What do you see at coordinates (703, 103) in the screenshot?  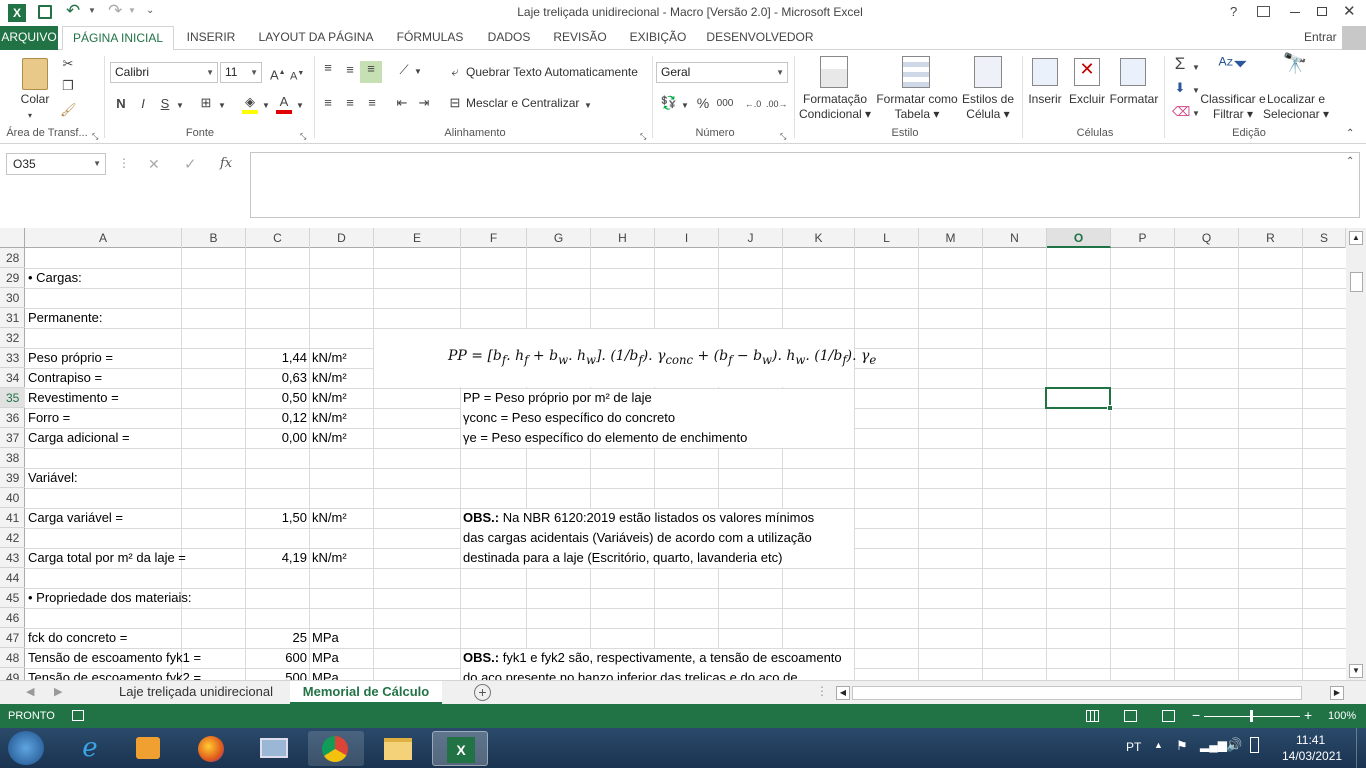 I see `percent-button: %` at bounding box center [703, 103].